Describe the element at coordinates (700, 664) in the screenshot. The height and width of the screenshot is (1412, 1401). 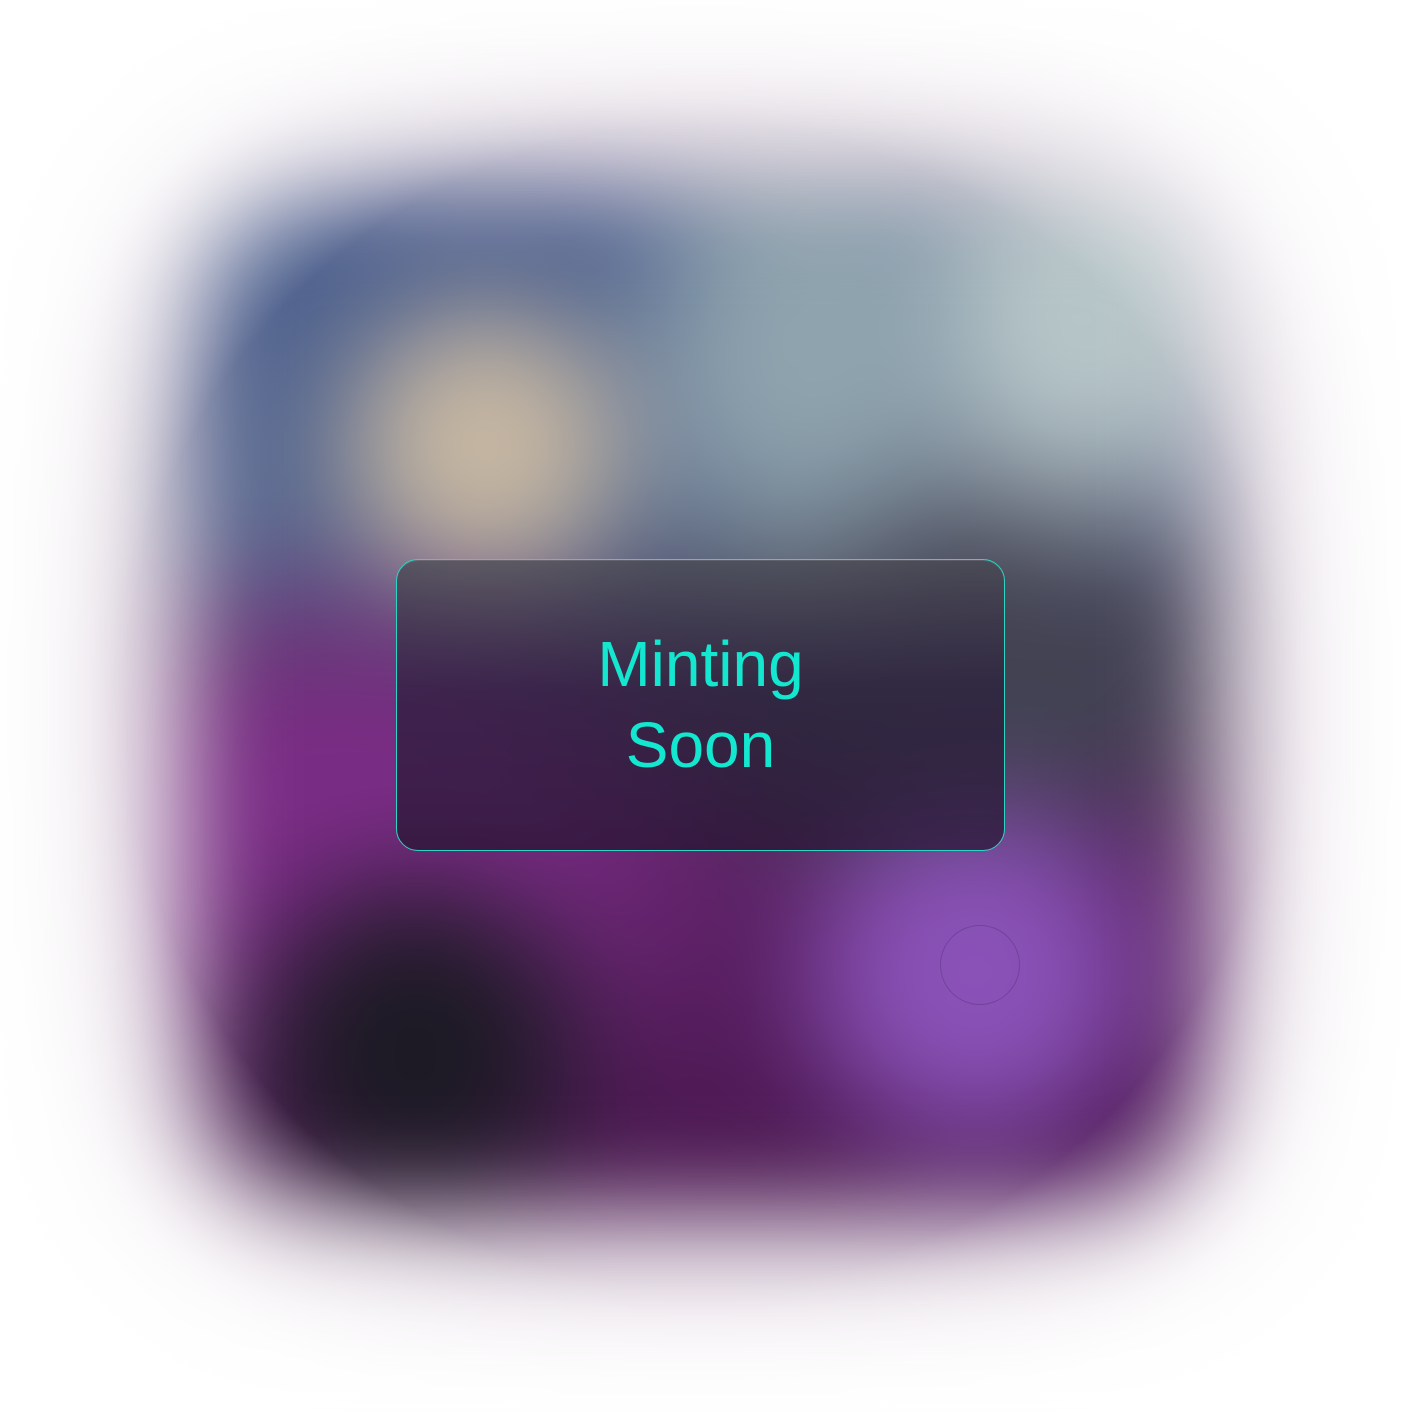
I see `minting-status-line-1: Minting` at that location.